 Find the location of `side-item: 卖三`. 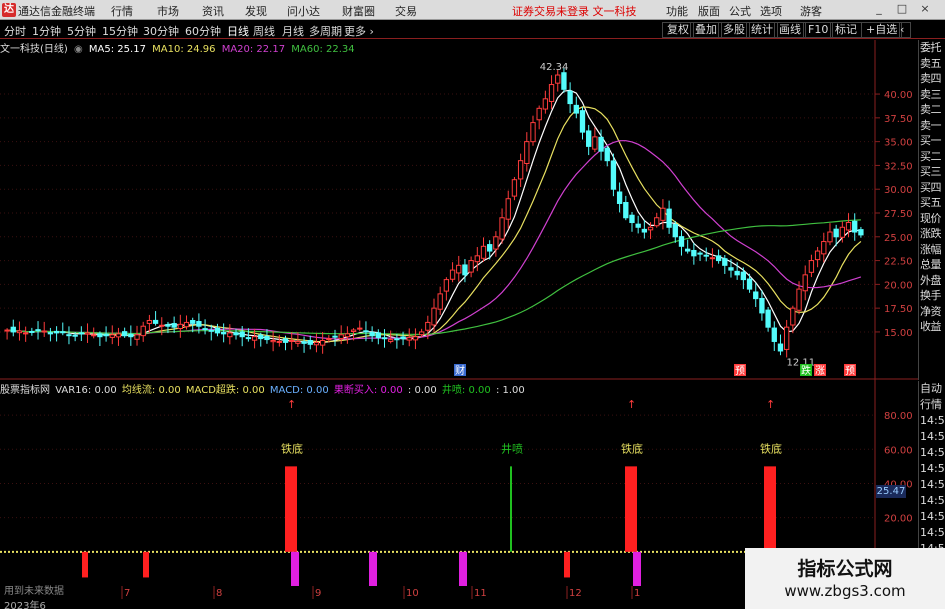

side-item: 卖三 is located at coordinates (932, 95).